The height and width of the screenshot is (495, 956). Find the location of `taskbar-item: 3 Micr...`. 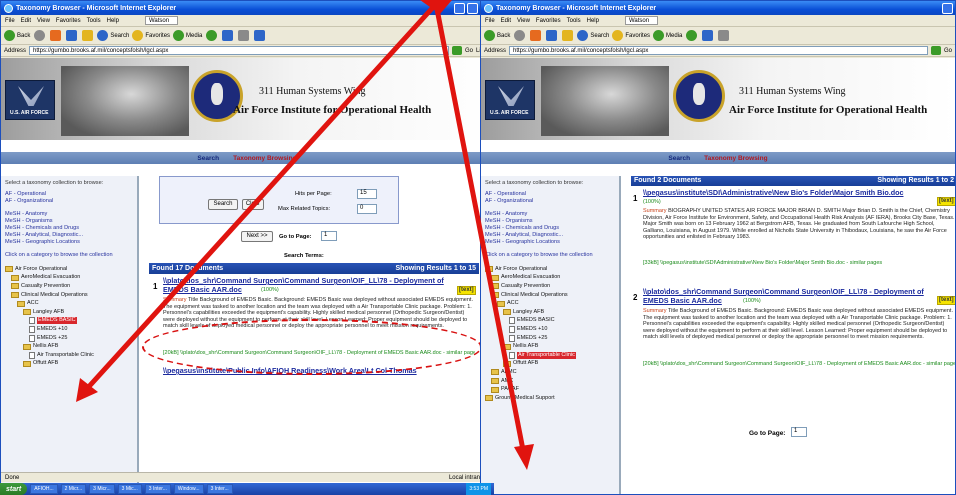

taskbar-item: 3 Micr... is located at coordinates (102, 489).